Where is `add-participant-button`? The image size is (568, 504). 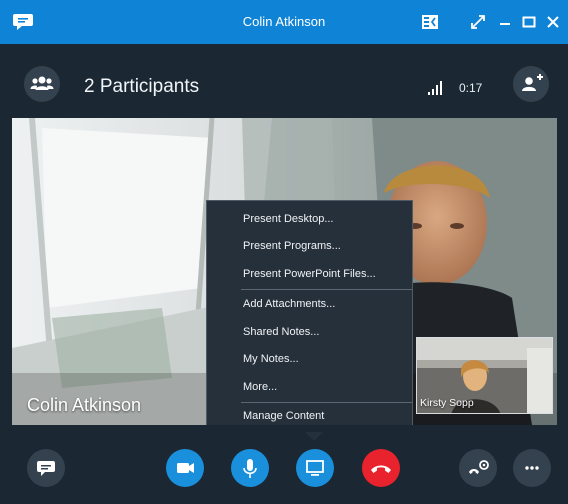 add-participant-button is located at coordinates (531, 84).